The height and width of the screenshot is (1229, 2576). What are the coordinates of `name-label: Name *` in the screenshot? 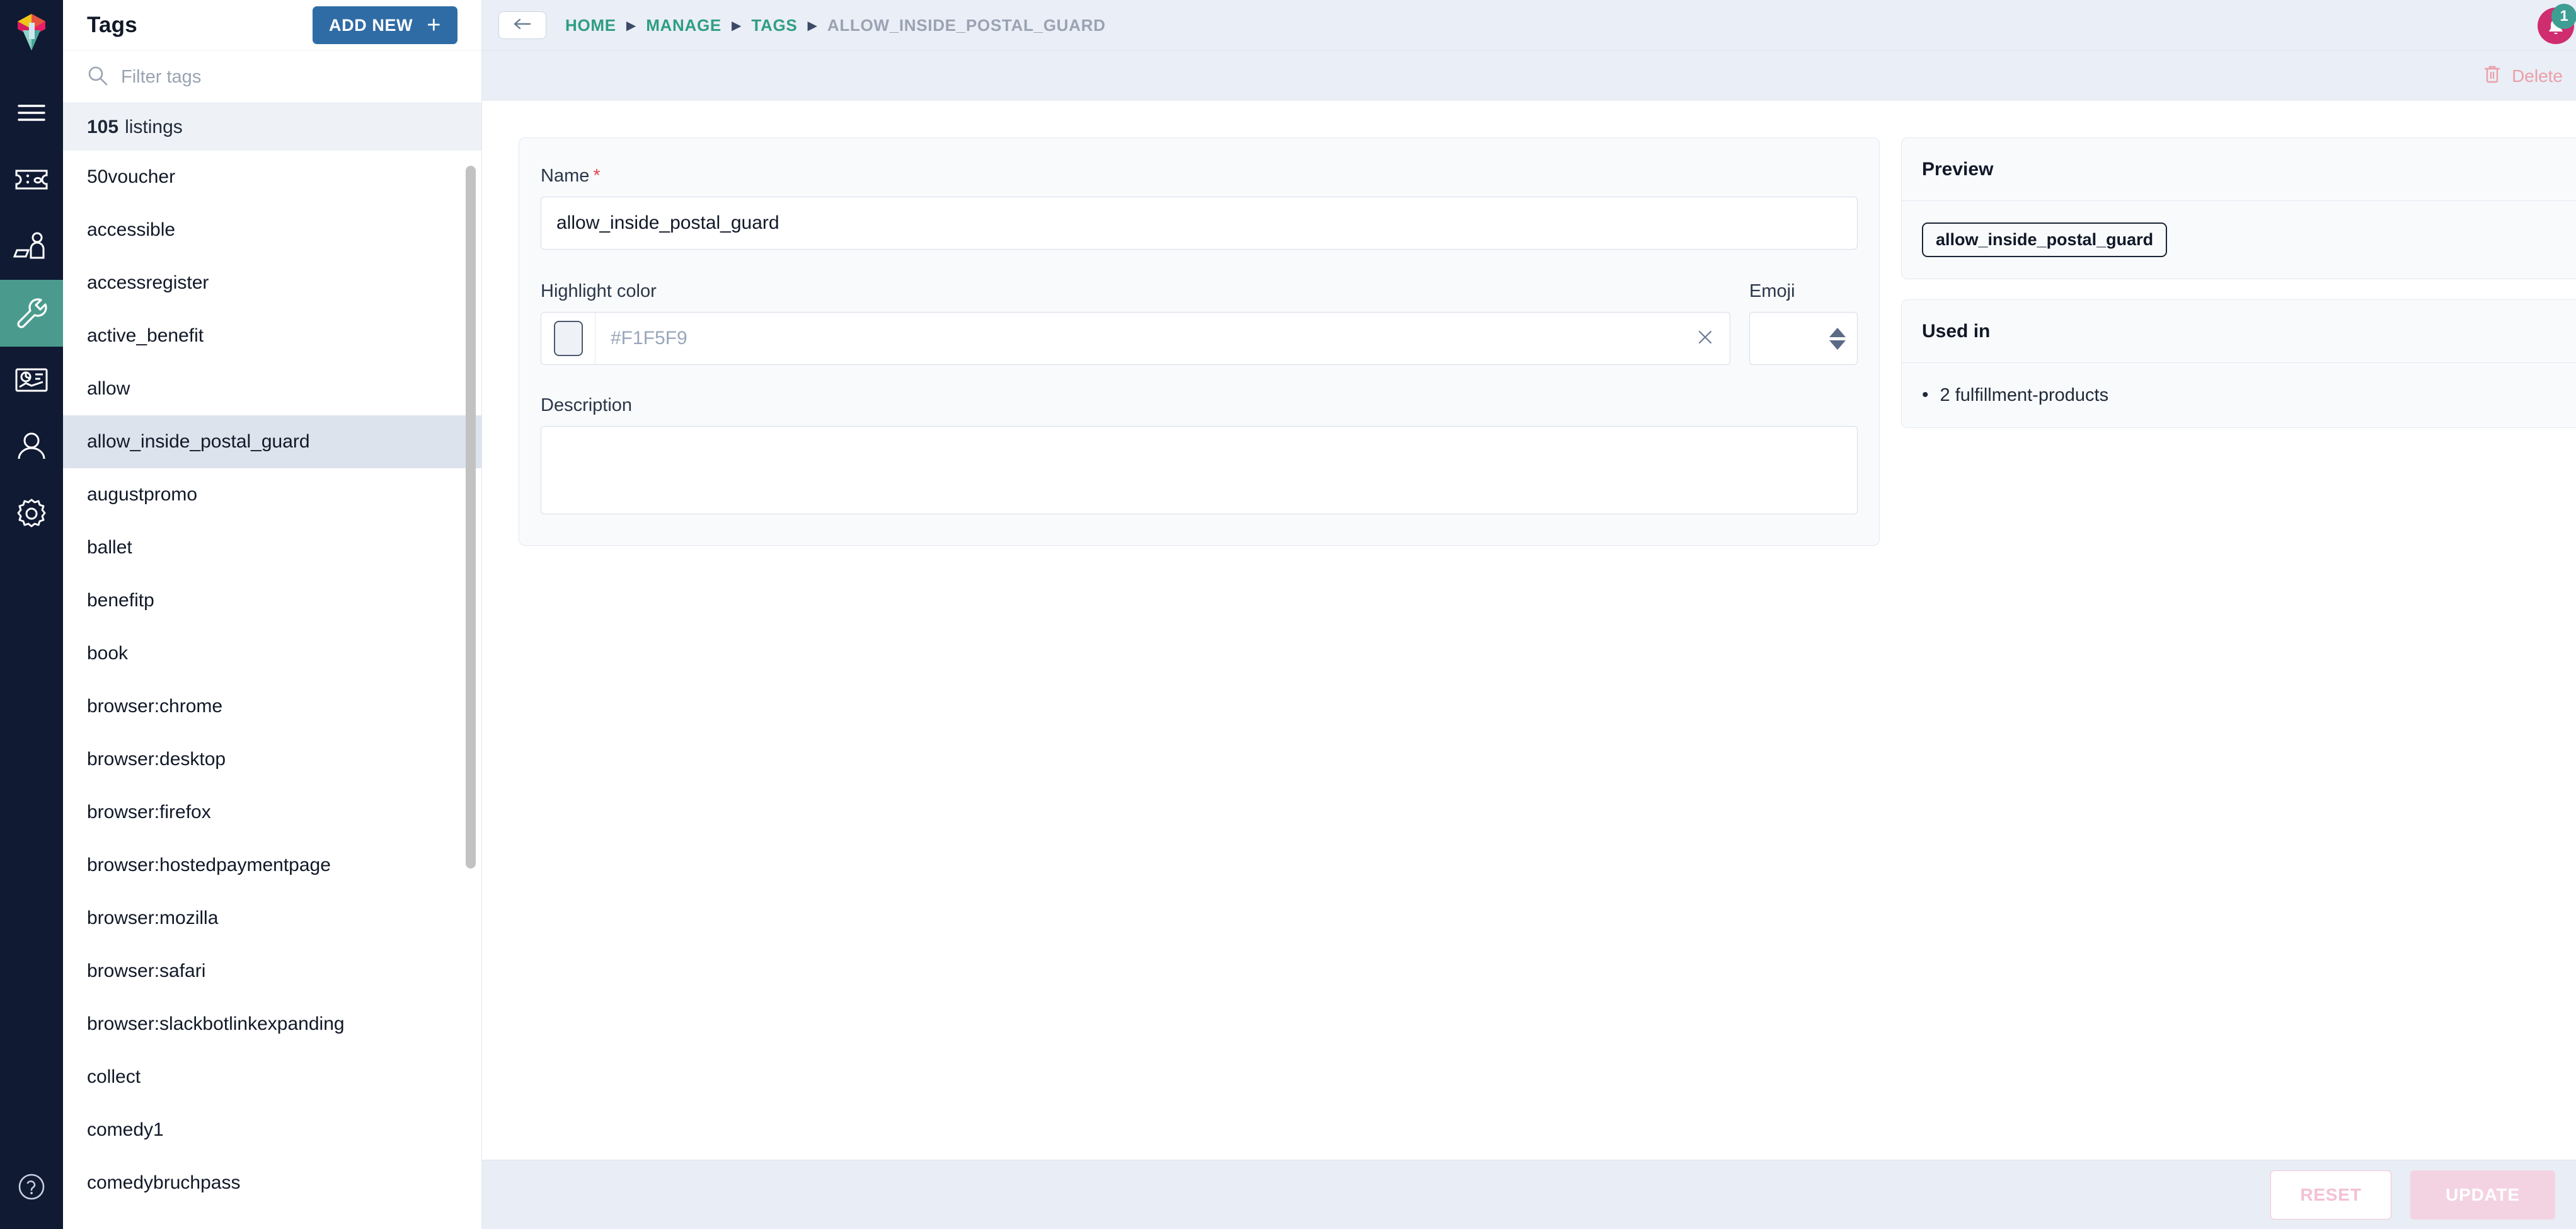 It's located at (1199, 176).